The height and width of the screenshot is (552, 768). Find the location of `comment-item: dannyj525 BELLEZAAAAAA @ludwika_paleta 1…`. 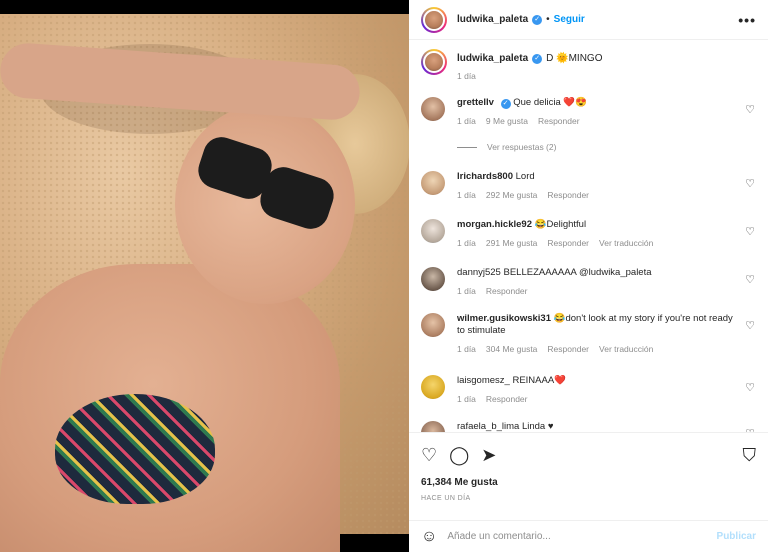

comment-item: dannyj525 BELLEZAAAAAA @ludwika_paleta 1… is located at coordinates (591, 281).